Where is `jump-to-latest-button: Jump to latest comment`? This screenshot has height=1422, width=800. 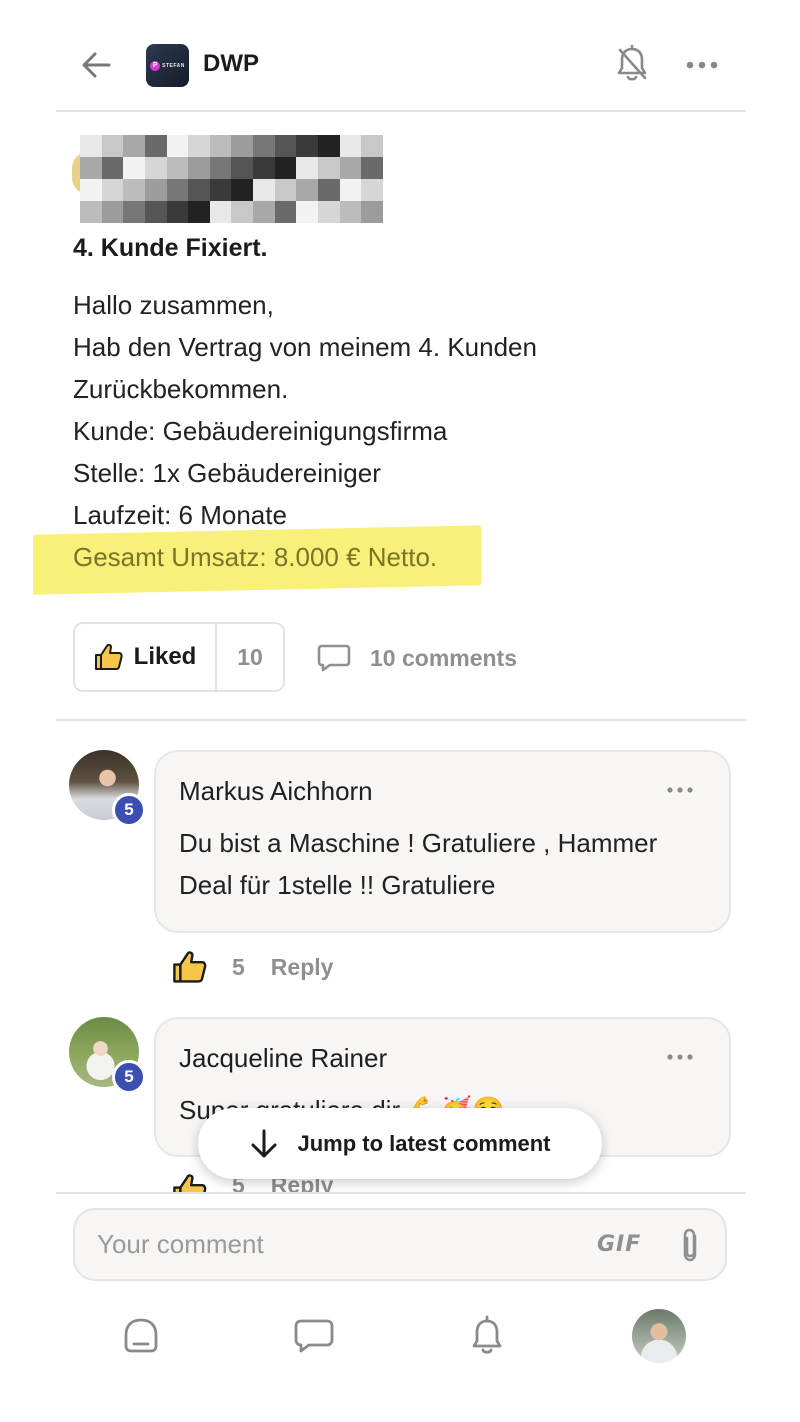
jump-to-latest-button: Jump to latest comment is located at coordinates (400, 1143).